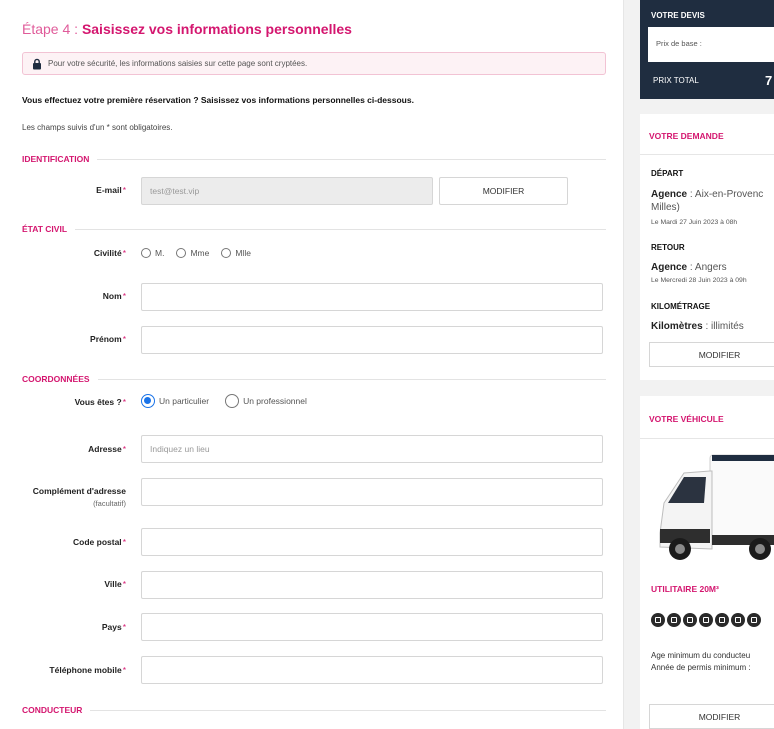  Describe the element at coordinates (722, 620) in the screenshot. I see `snowflake-icon` at that location.